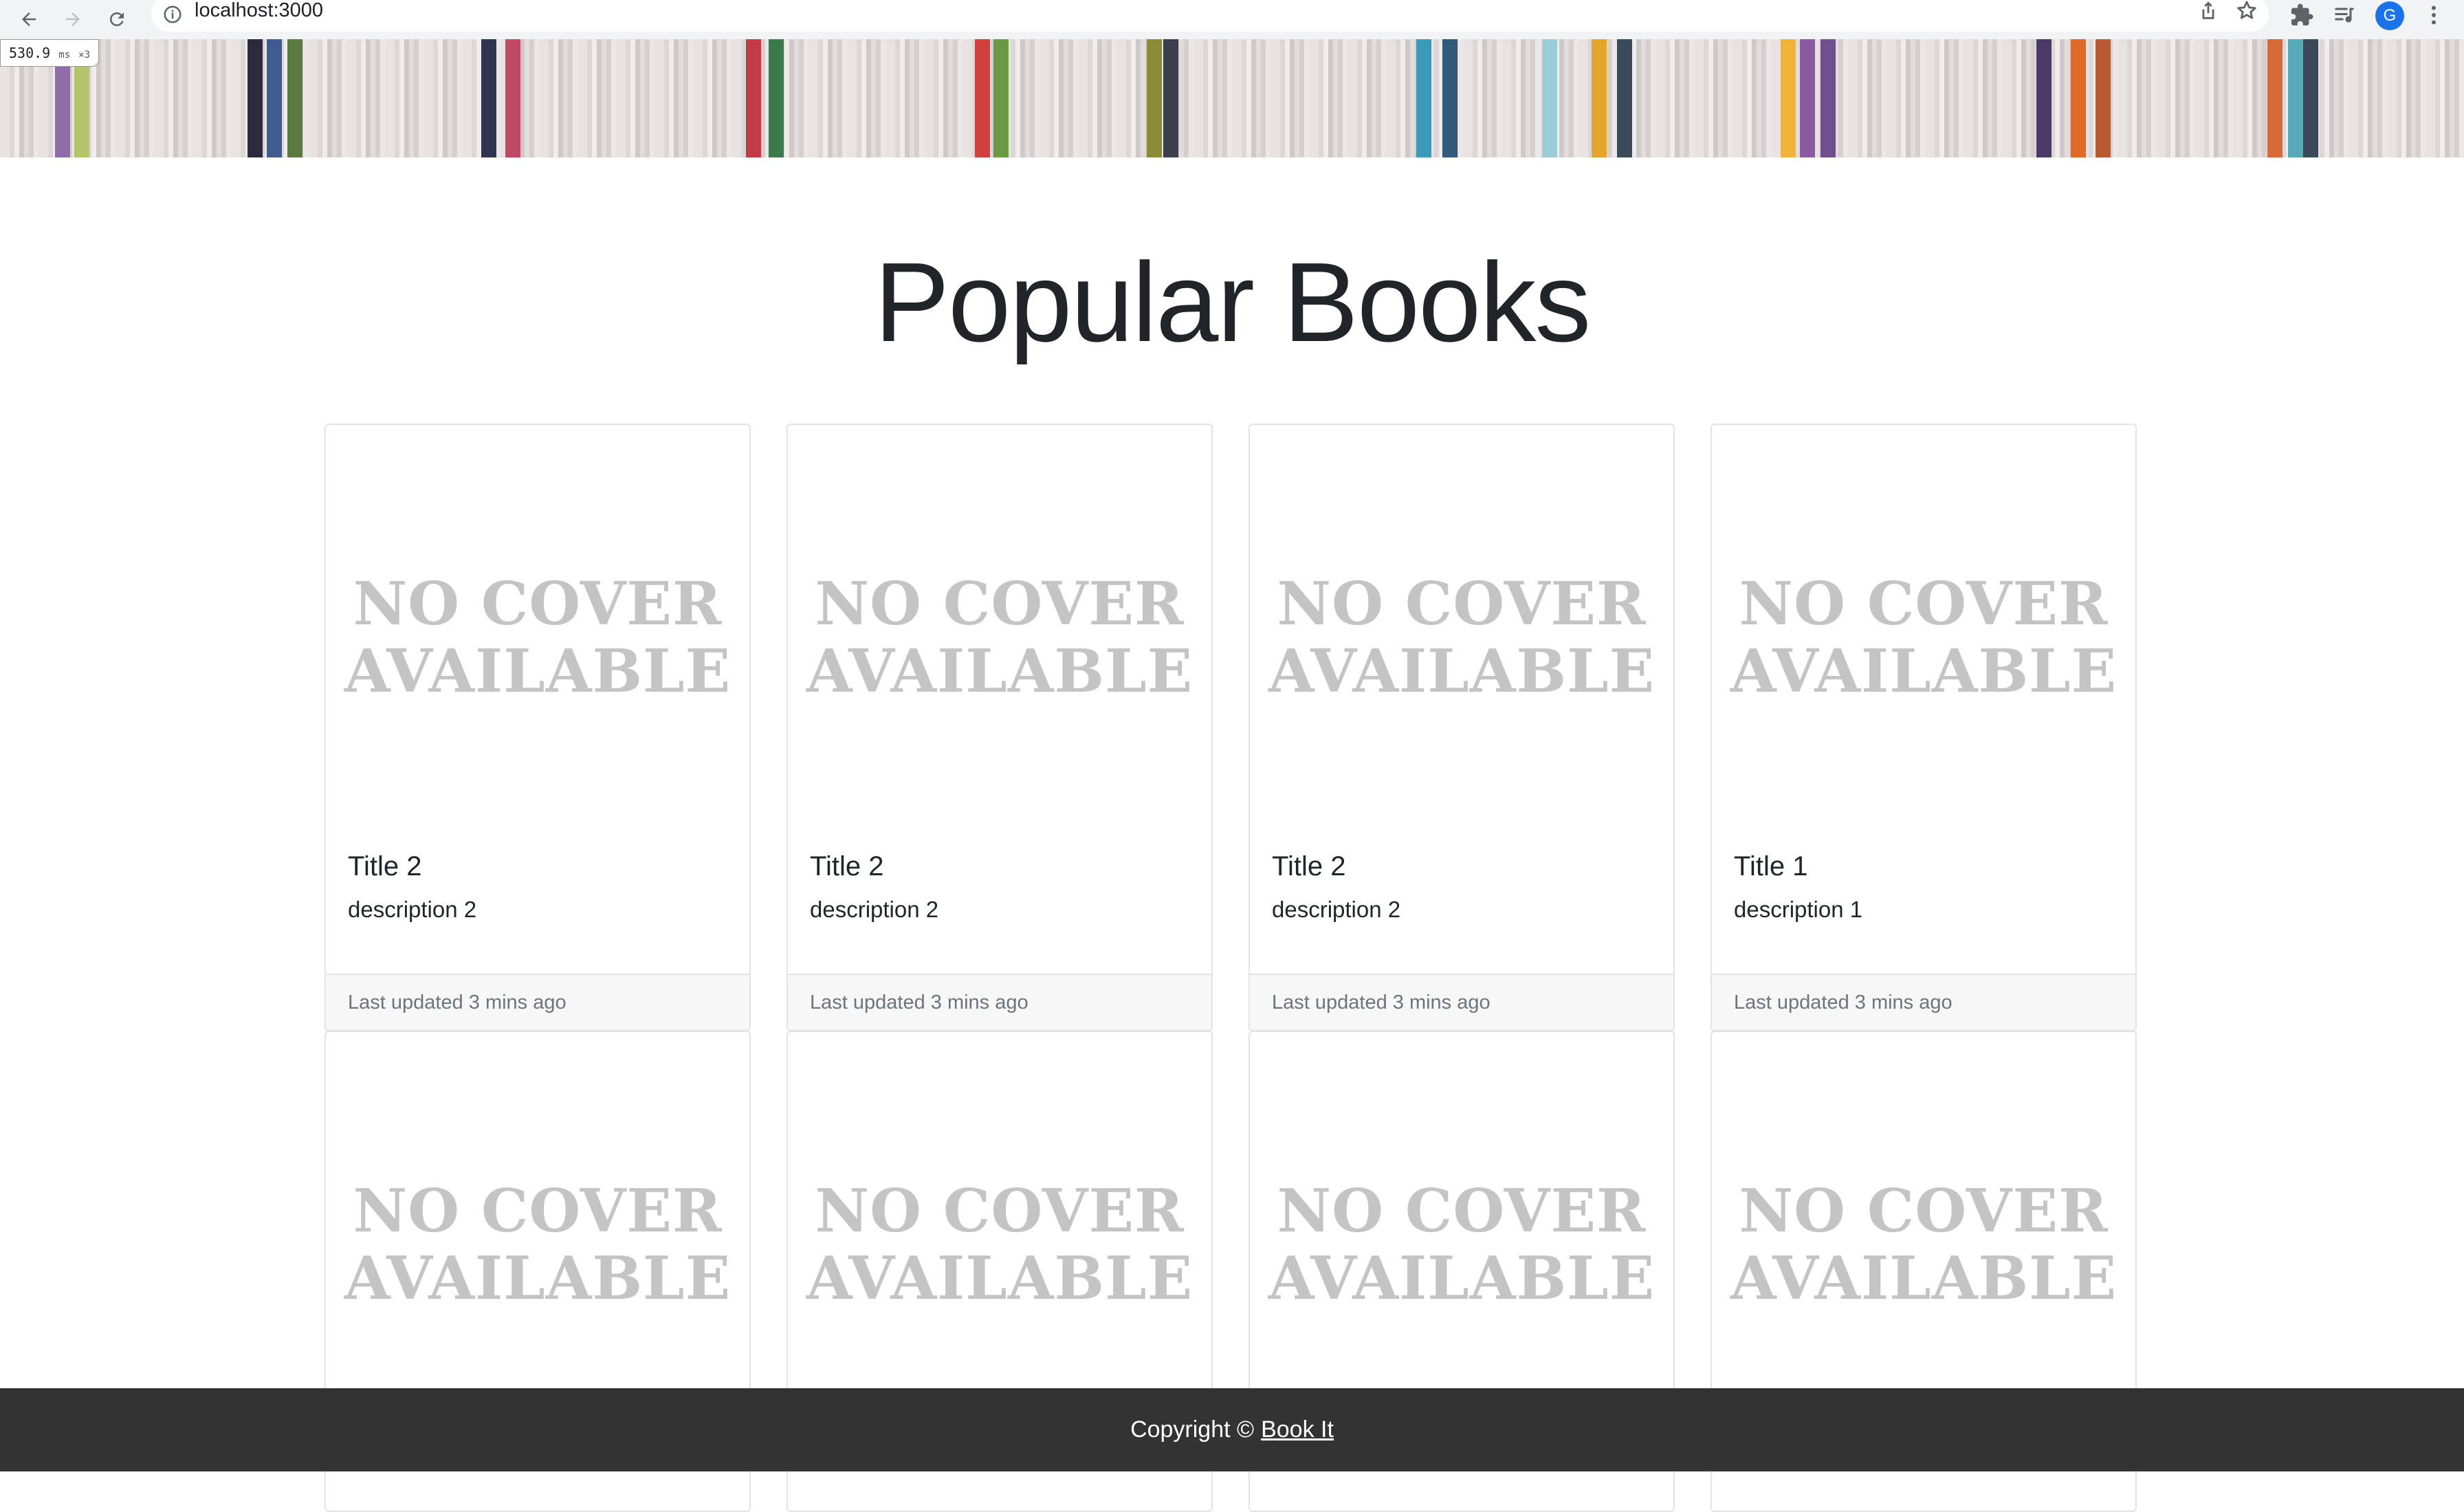  What do you see at coordinates (172, 14) in the screenshot?
I see `site-info-icon` at bounding box center [172, 14].